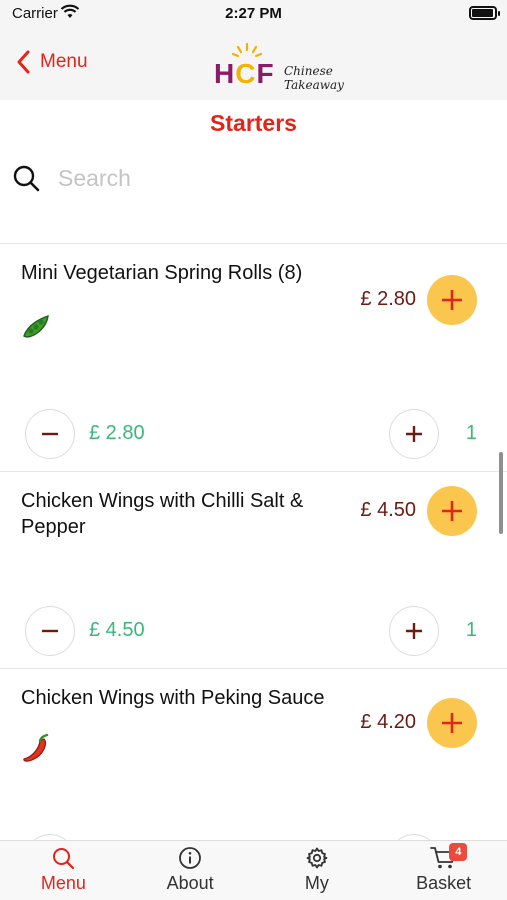 The image size is (507, 900). I want to click on basket-count-badge: 4, so click(458, 852).